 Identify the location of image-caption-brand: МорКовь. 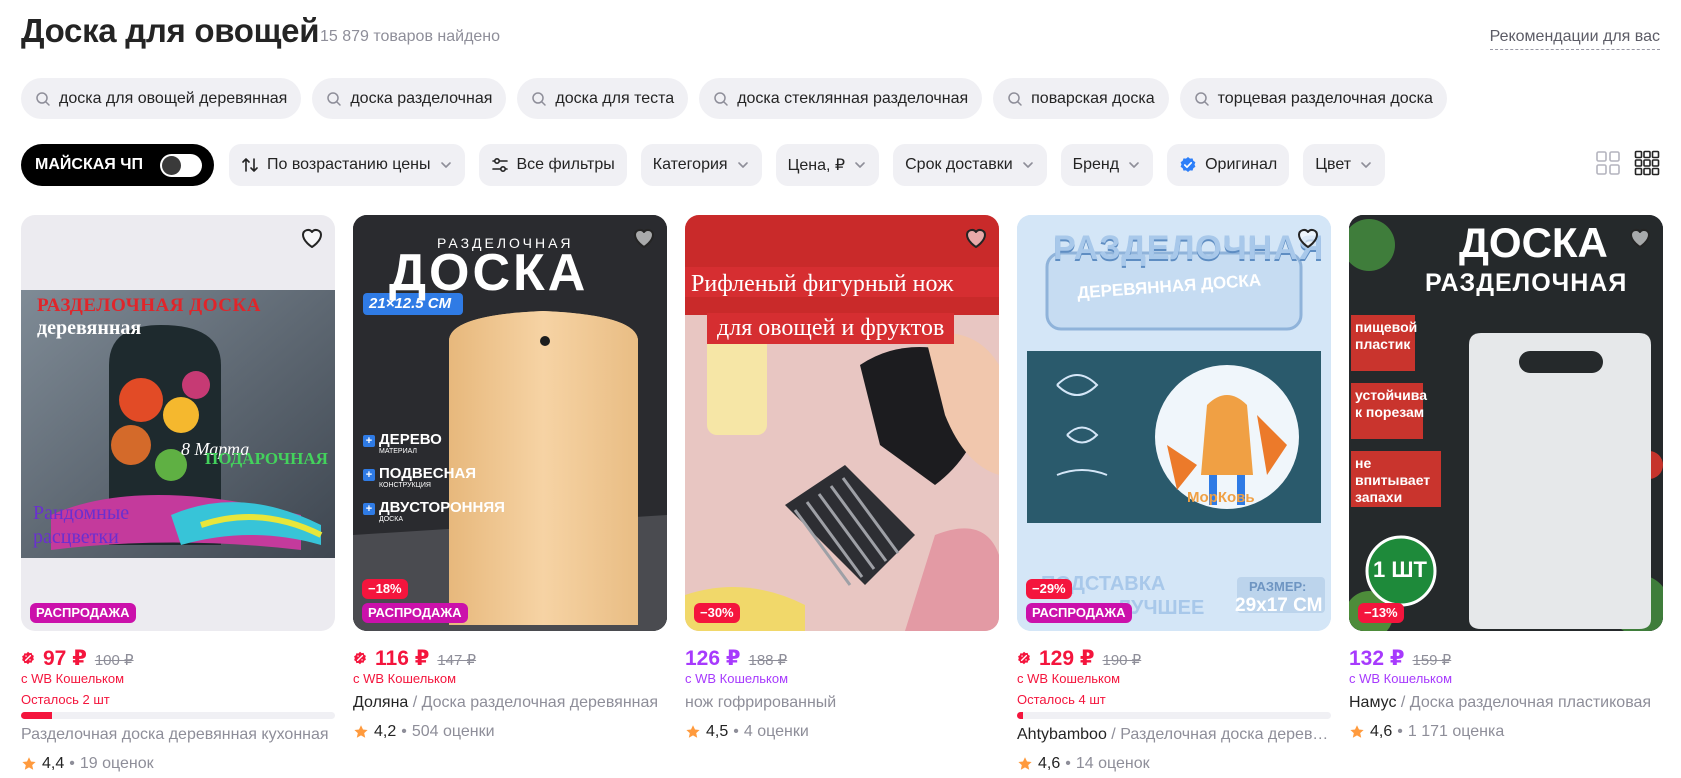
(1221, 497).